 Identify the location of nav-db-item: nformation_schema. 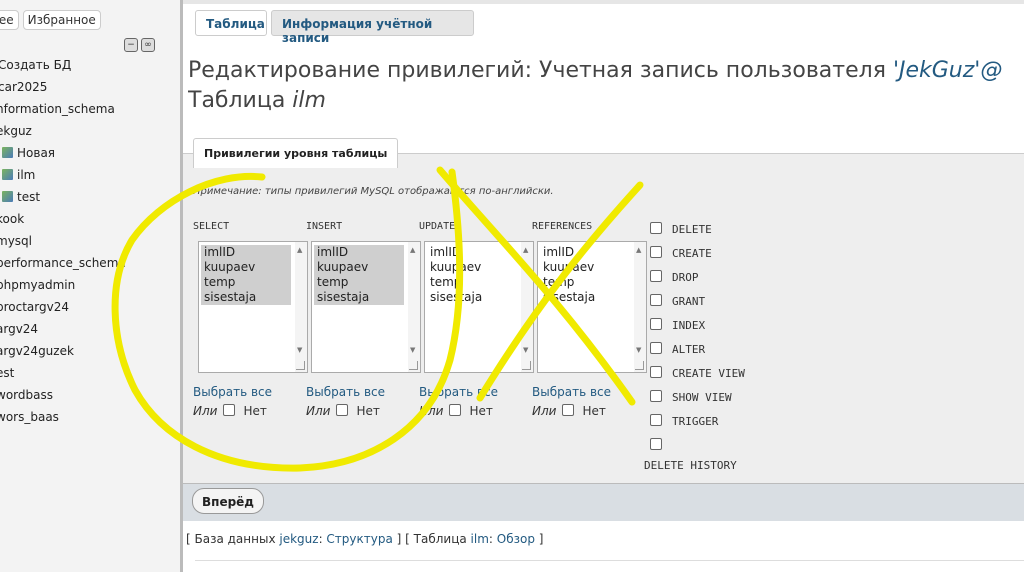
(57, 109).